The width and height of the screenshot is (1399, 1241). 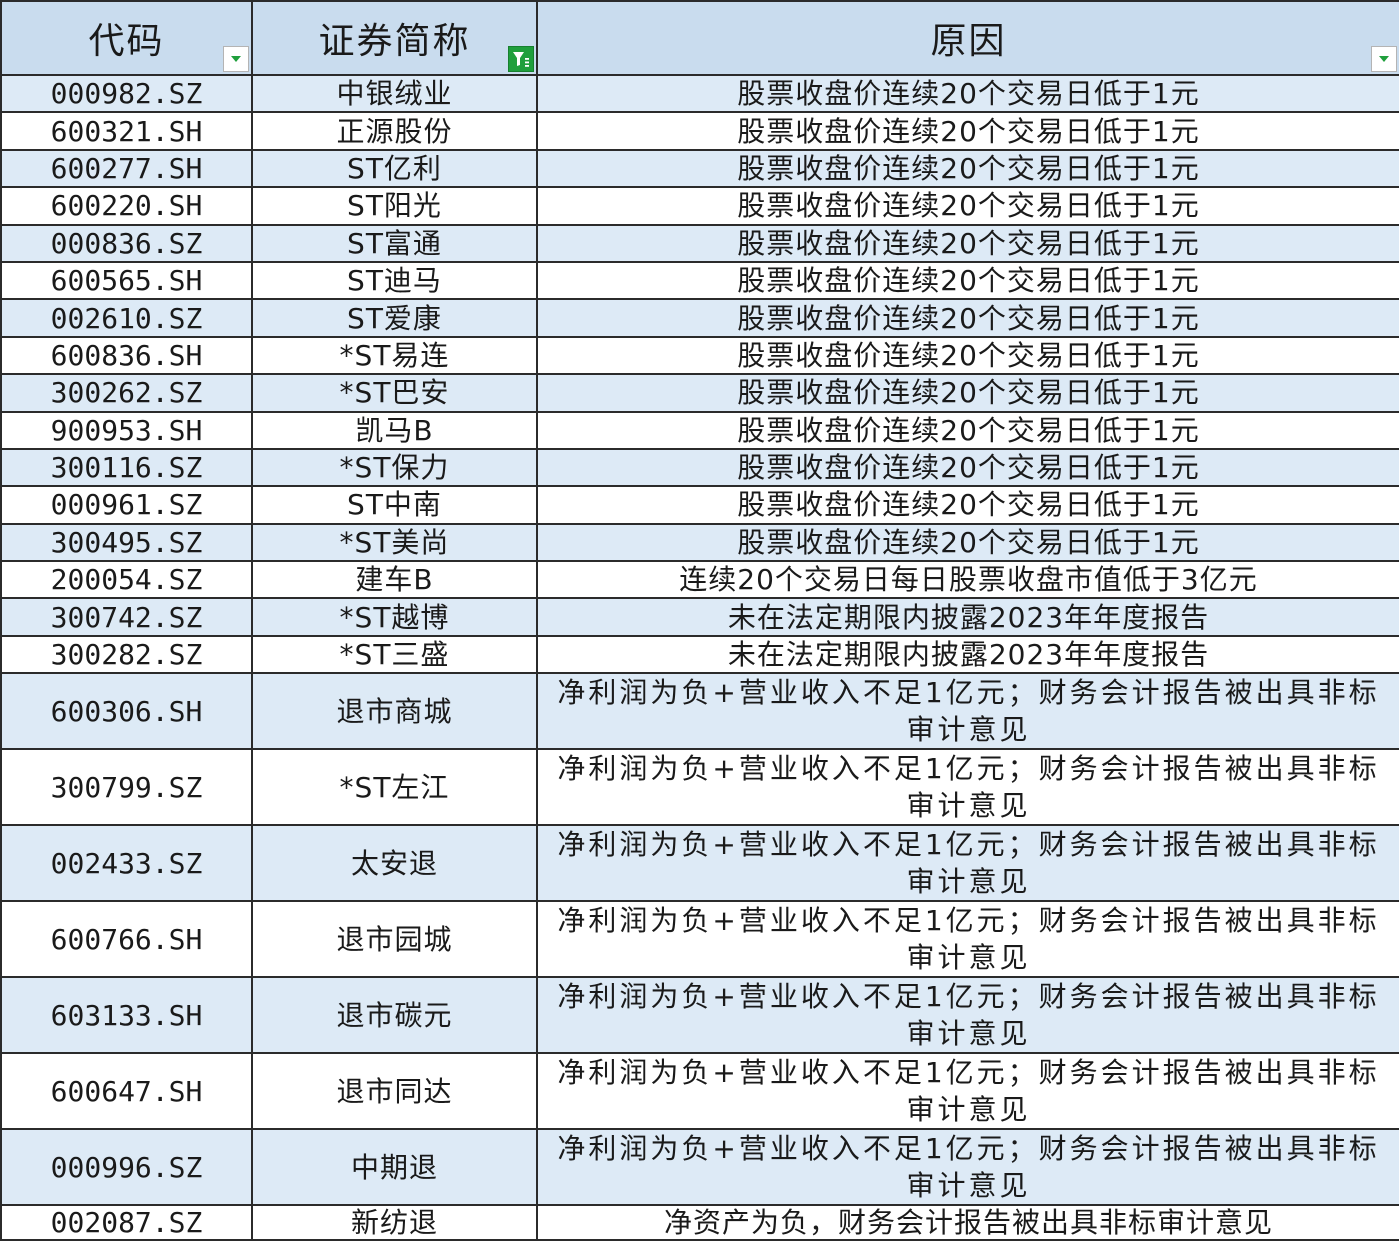 I want to click on table-row: 600321.SH 正源股份 股票收盘价连续20个交易日低于1元, so click(x=699, y=131).